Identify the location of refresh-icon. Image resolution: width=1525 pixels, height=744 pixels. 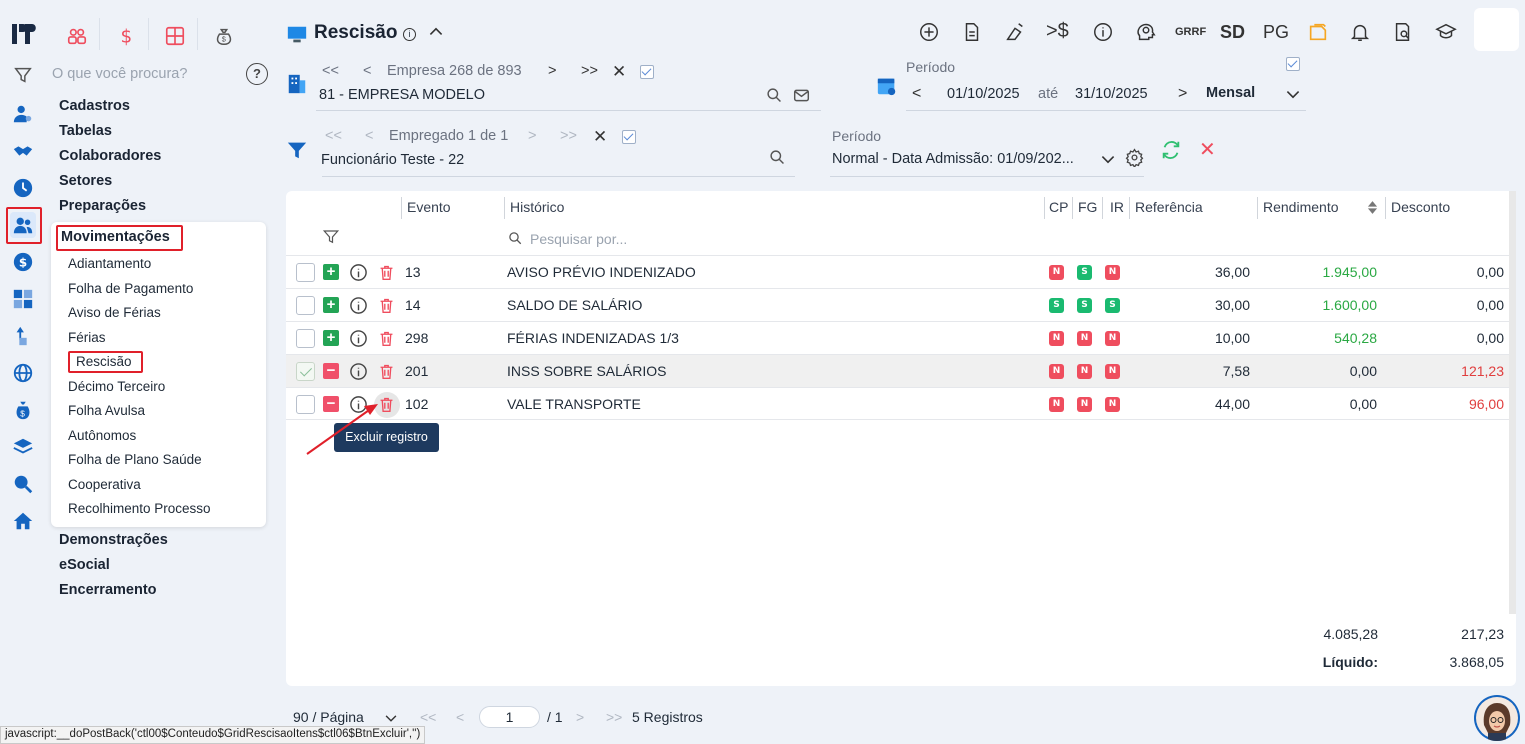
(1171, 151).